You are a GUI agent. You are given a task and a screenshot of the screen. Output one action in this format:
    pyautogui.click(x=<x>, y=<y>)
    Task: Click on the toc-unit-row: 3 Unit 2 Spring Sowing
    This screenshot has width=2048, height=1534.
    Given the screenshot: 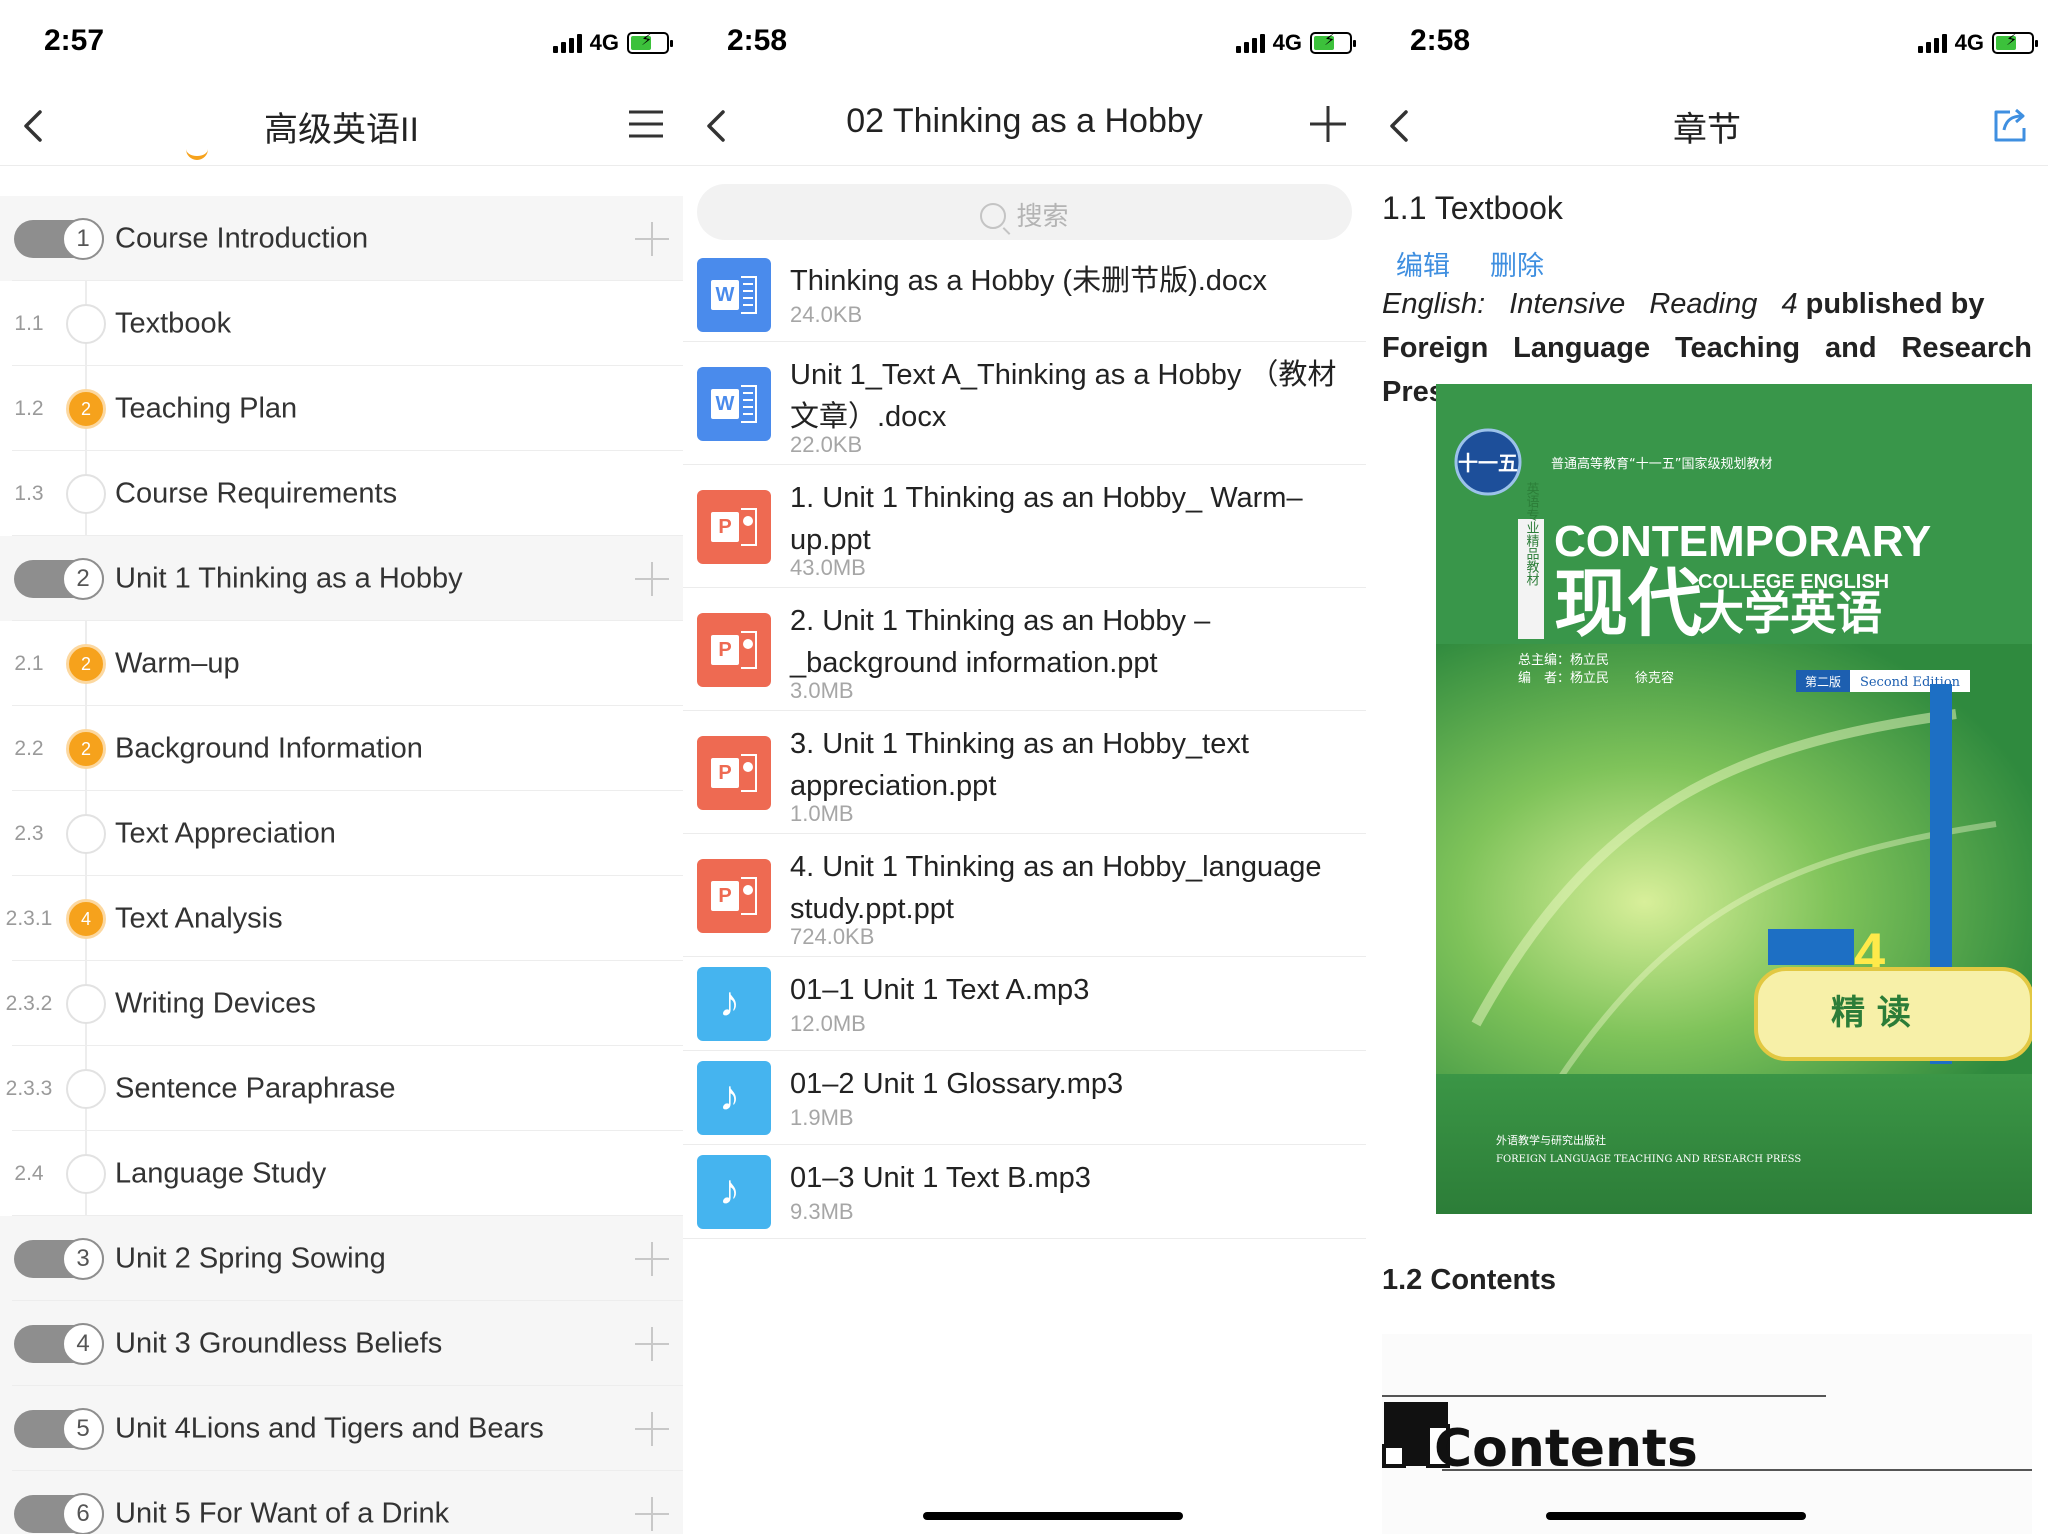 What is the action you would take?
    pyautogui.click(x=341, y=1258)
    